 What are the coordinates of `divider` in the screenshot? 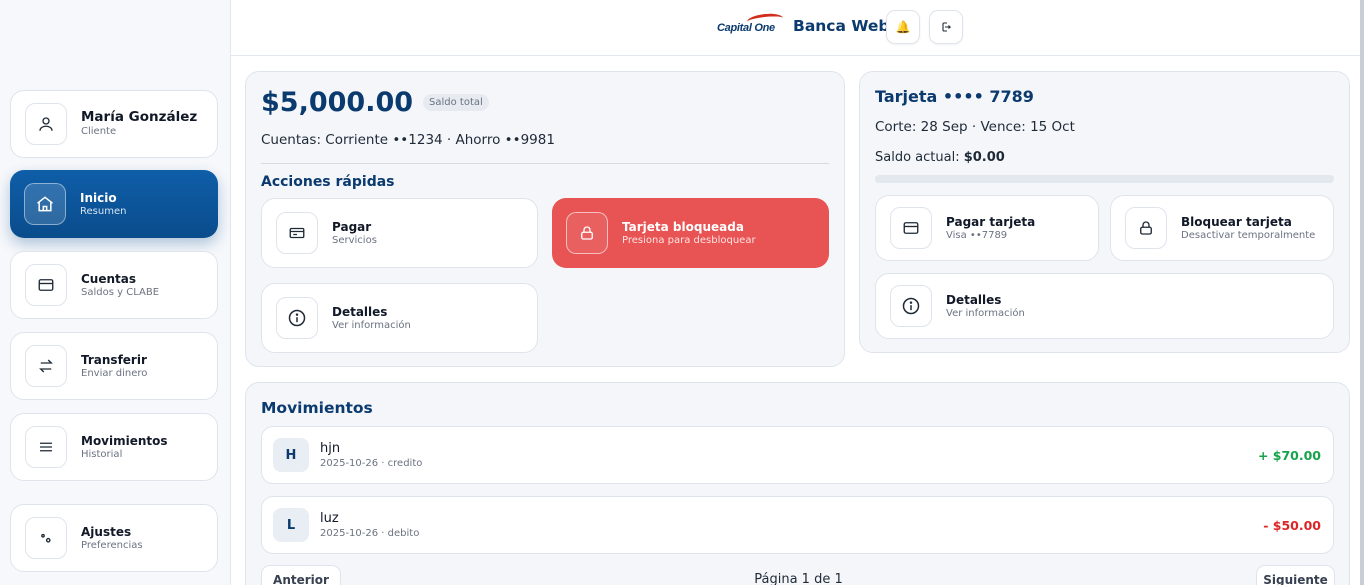 It's located at (545, 163).